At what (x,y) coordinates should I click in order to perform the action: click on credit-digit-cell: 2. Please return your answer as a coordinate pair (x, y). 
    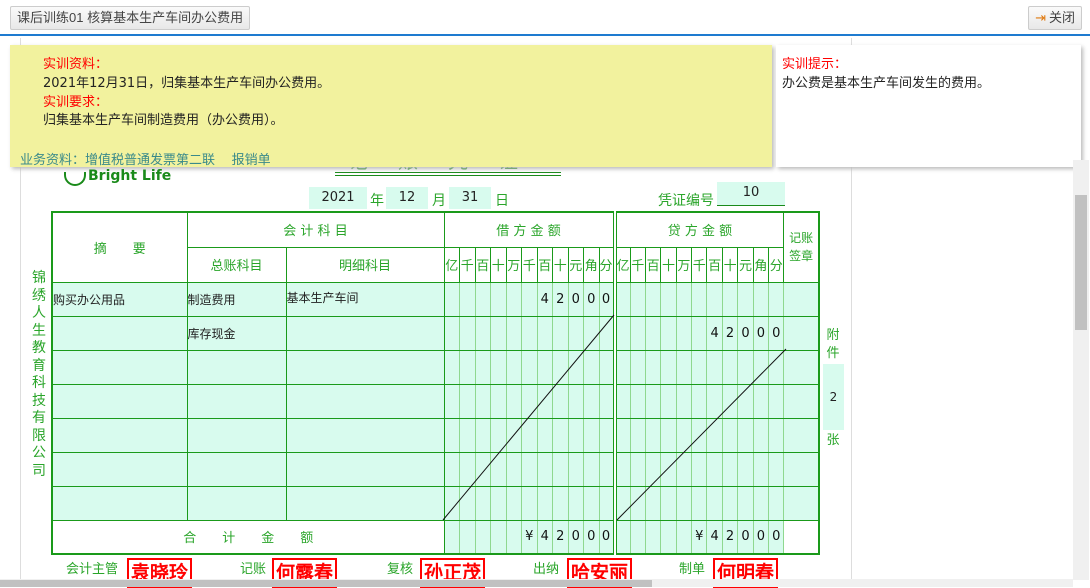
    Looking at the image, I should click on (730, 333).